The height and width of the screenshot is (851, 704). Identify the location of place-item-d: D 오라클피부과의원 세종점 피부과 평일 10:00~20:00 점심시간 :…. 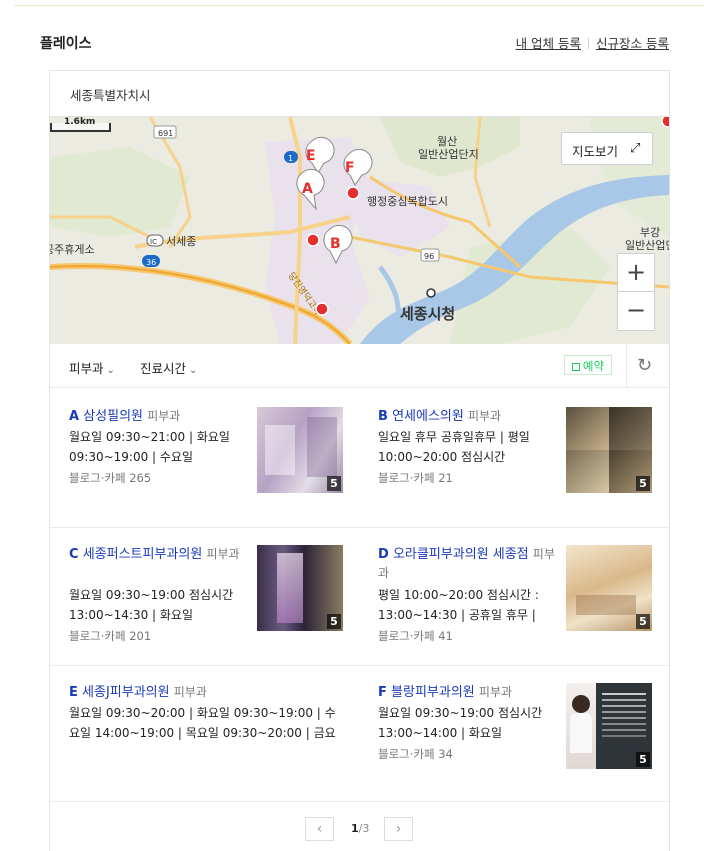
(523, 605).